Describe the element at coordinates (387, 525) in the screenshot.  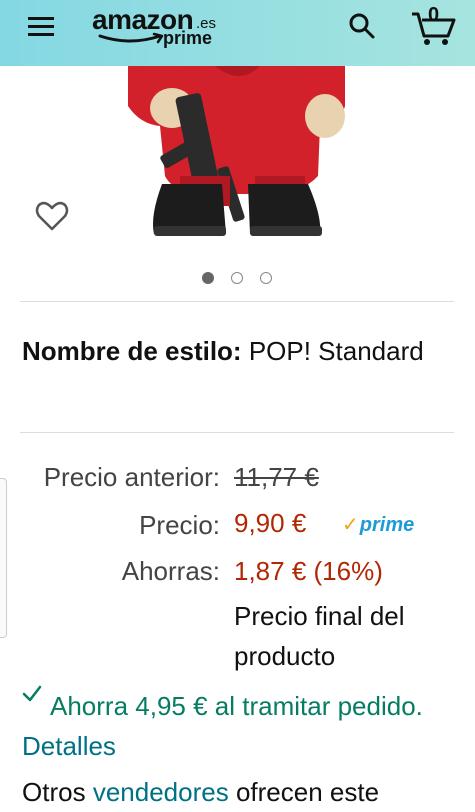
I see `prime-badge-label: prime` at that location.